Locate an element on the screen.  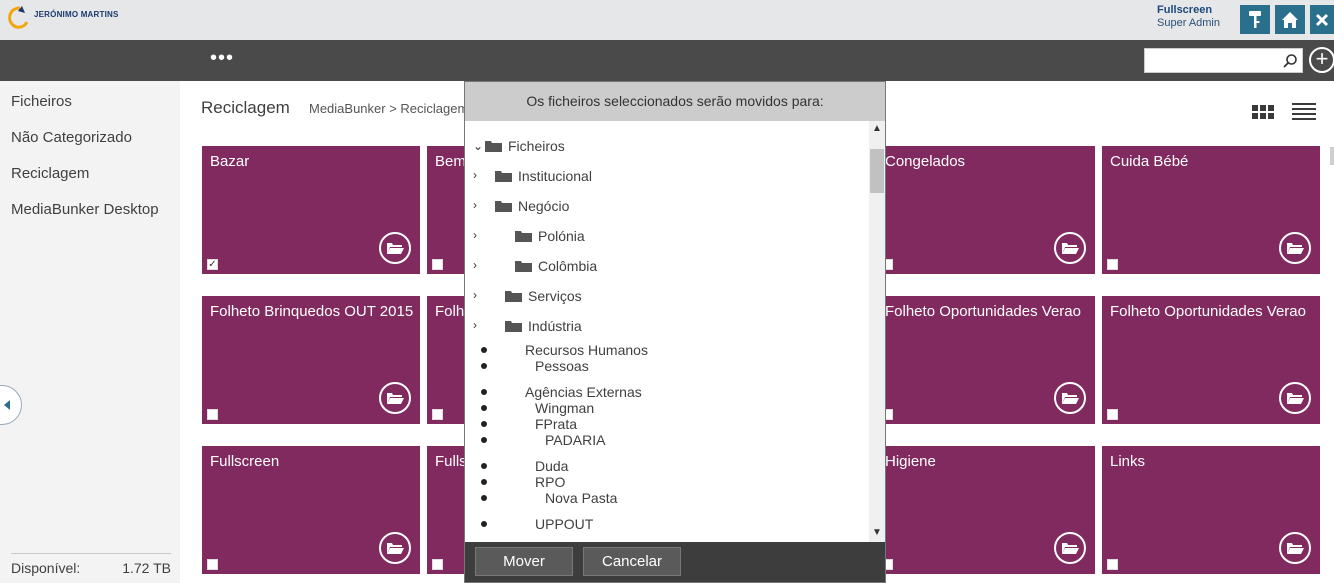
chevron-down-icon: ⌄ is located at coordinates (478, 146).